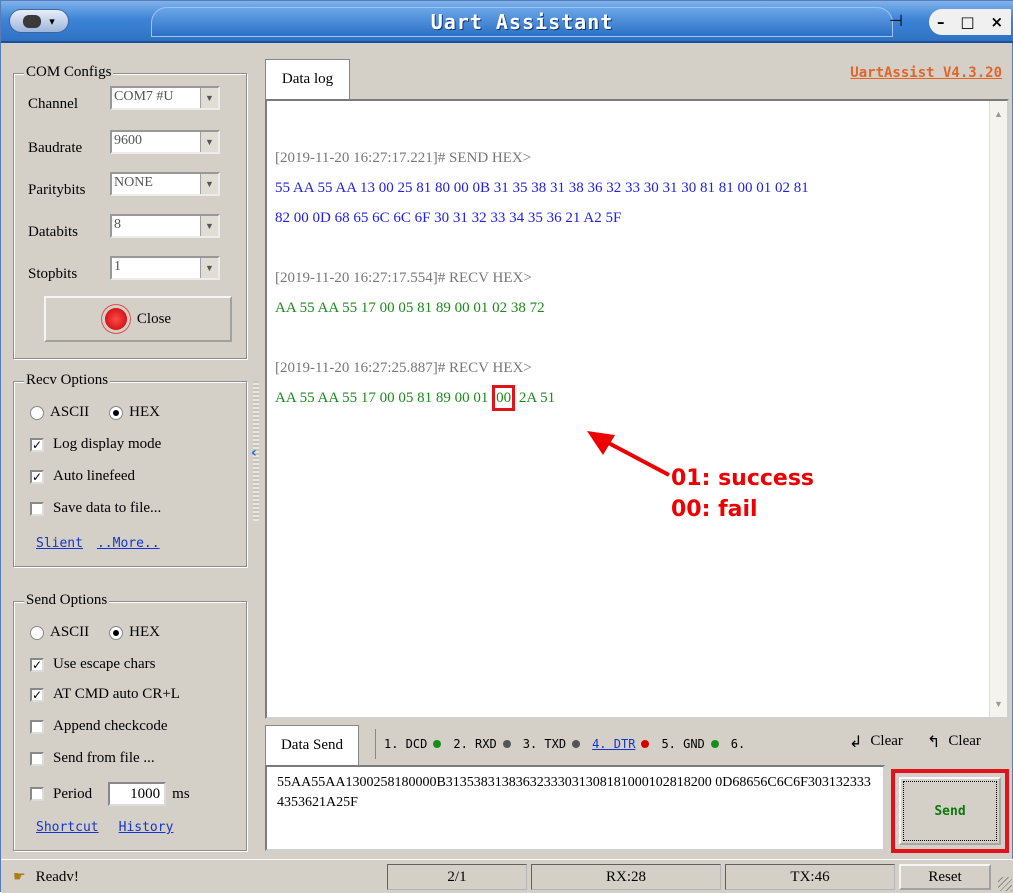 The height and width of the screenshot is (893, 1013). Describe the element at coordinates (457, 877) in the screenshot. I see `status-count: 2/1` at that location.